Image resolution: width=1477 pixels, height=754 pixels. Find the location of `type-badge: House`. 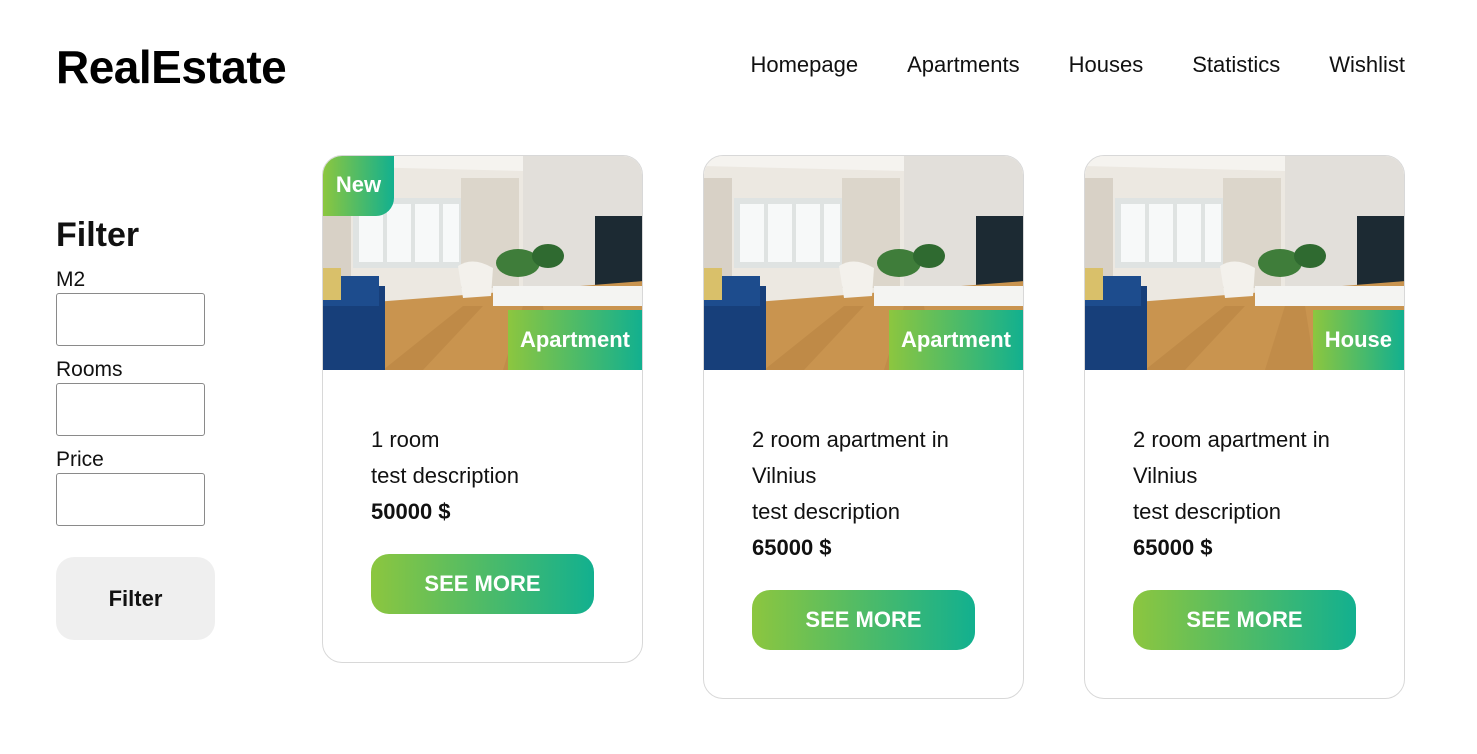

type-badge: House is located at coordinates (1358, 340).